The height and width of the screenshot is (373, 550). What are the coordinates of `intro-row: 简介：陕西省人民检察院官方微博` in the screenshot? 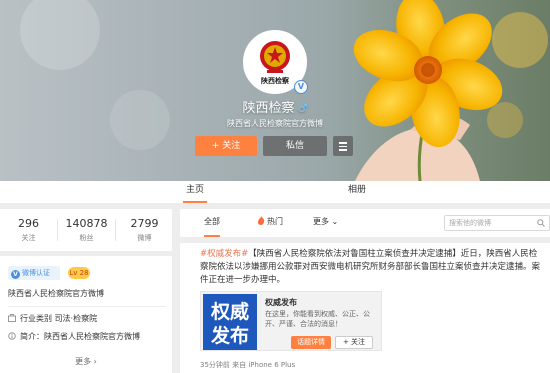 It's located at (74, 336).